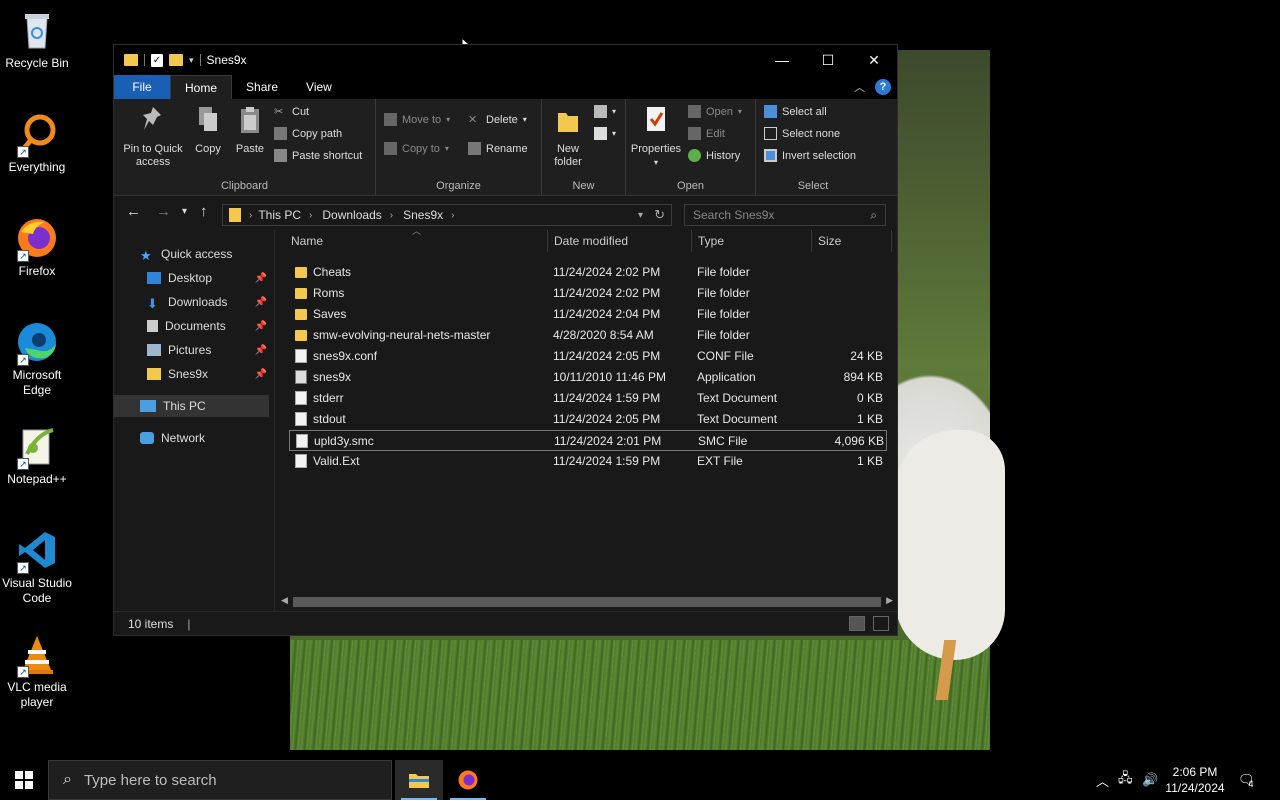 This screenshot has height=800, width=1280. Describe the element at coordinates (588, 461) in the screenshot. I see `table-row: Valid.Ext 11/24/2024 1:59 PM EXT File 1 KB` at that location.